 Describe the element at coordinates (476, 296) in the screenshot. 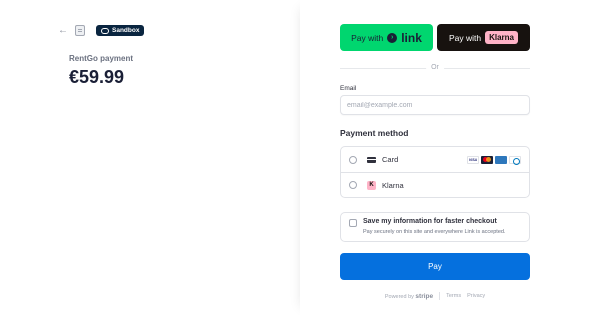

I see `privacy-link: Privacy` at that location.